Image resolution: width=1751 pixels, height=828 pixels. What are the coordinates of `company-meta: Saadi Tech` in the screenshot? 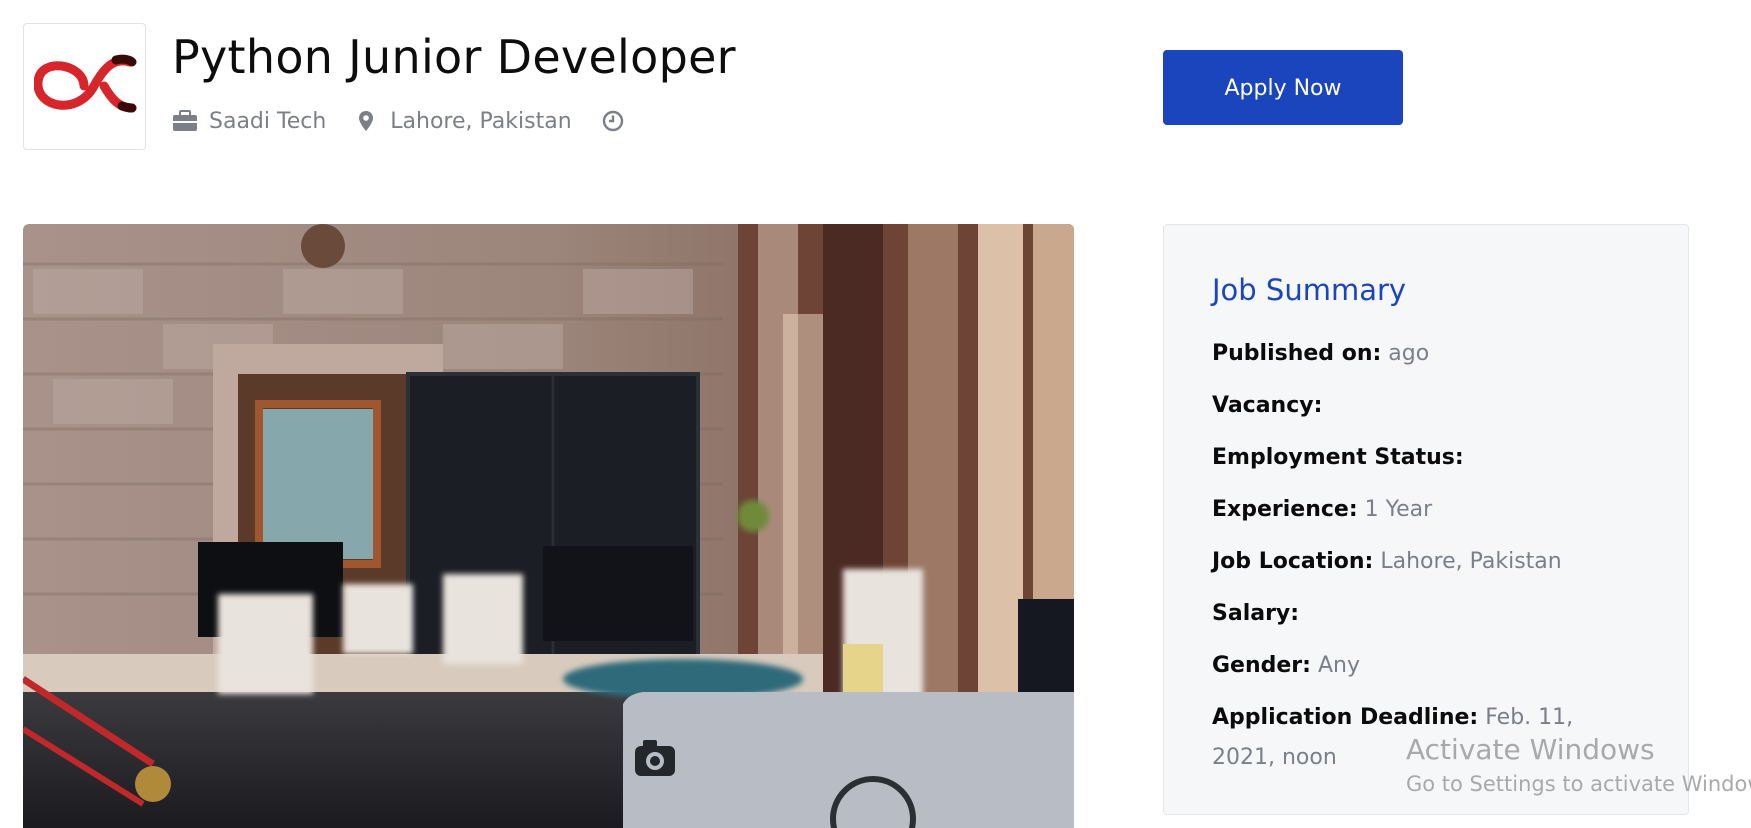 It's located at (249, 121).